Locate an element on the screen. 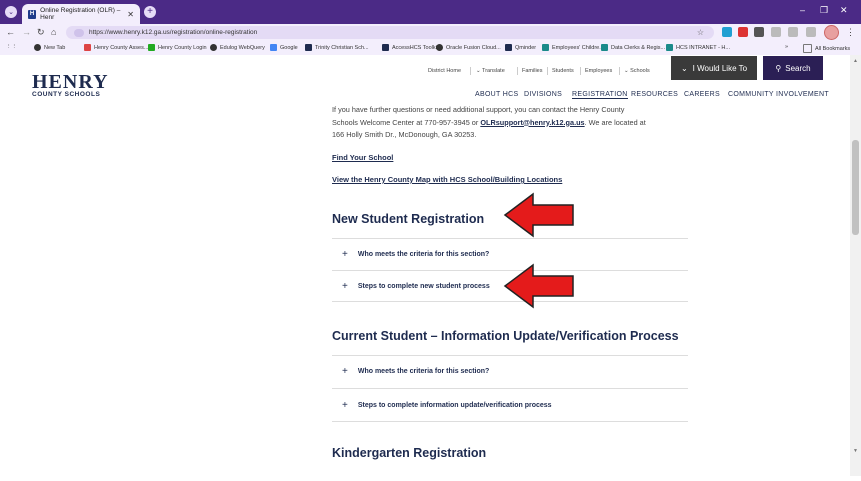 The width and height of the screenshot is (861, 481). henry-county-logo: HENRY COUNTY SCHOOLS is located at coordinates (70, 84).